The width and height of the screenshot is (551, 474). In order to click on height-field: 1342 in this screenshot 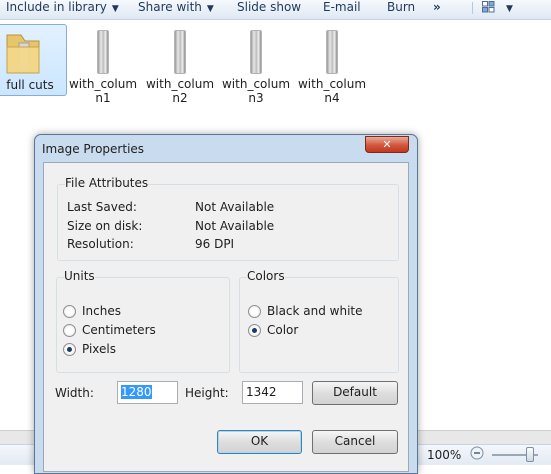, I will do `click(272, 392)`.